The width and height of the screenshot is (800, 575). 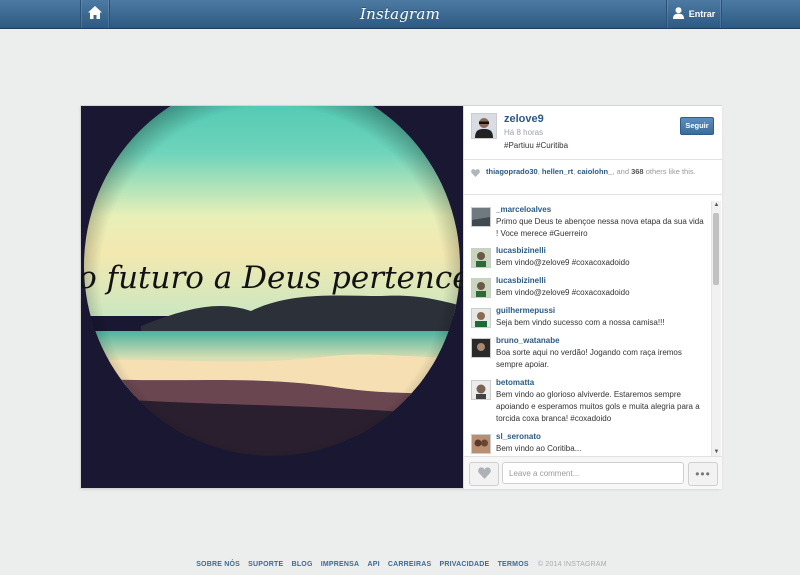 What do you see at coordinates (557, 171) in the screenshot?
I see `liker-link: hellen_rt` at bounding box center [557, 171].